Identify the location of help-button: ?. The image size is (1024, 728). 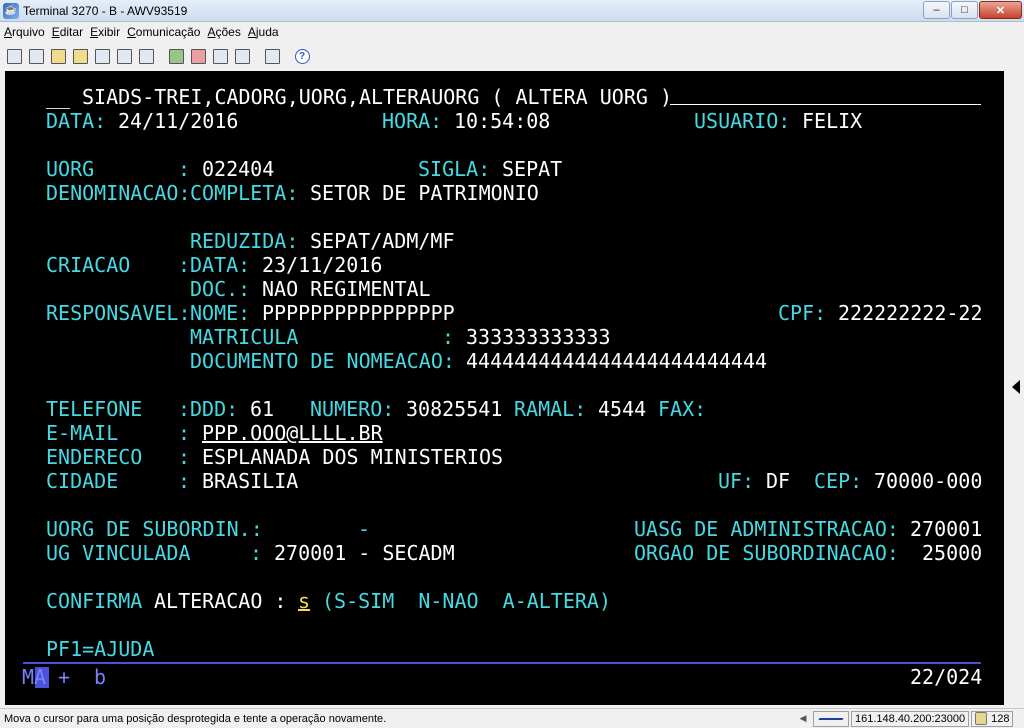
(302, 56).